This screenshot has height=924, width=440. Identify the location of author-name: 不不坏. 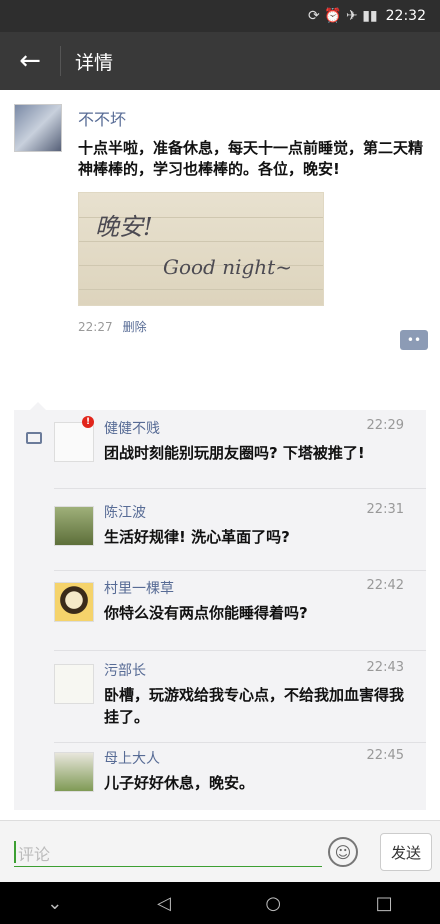
(252, 118).